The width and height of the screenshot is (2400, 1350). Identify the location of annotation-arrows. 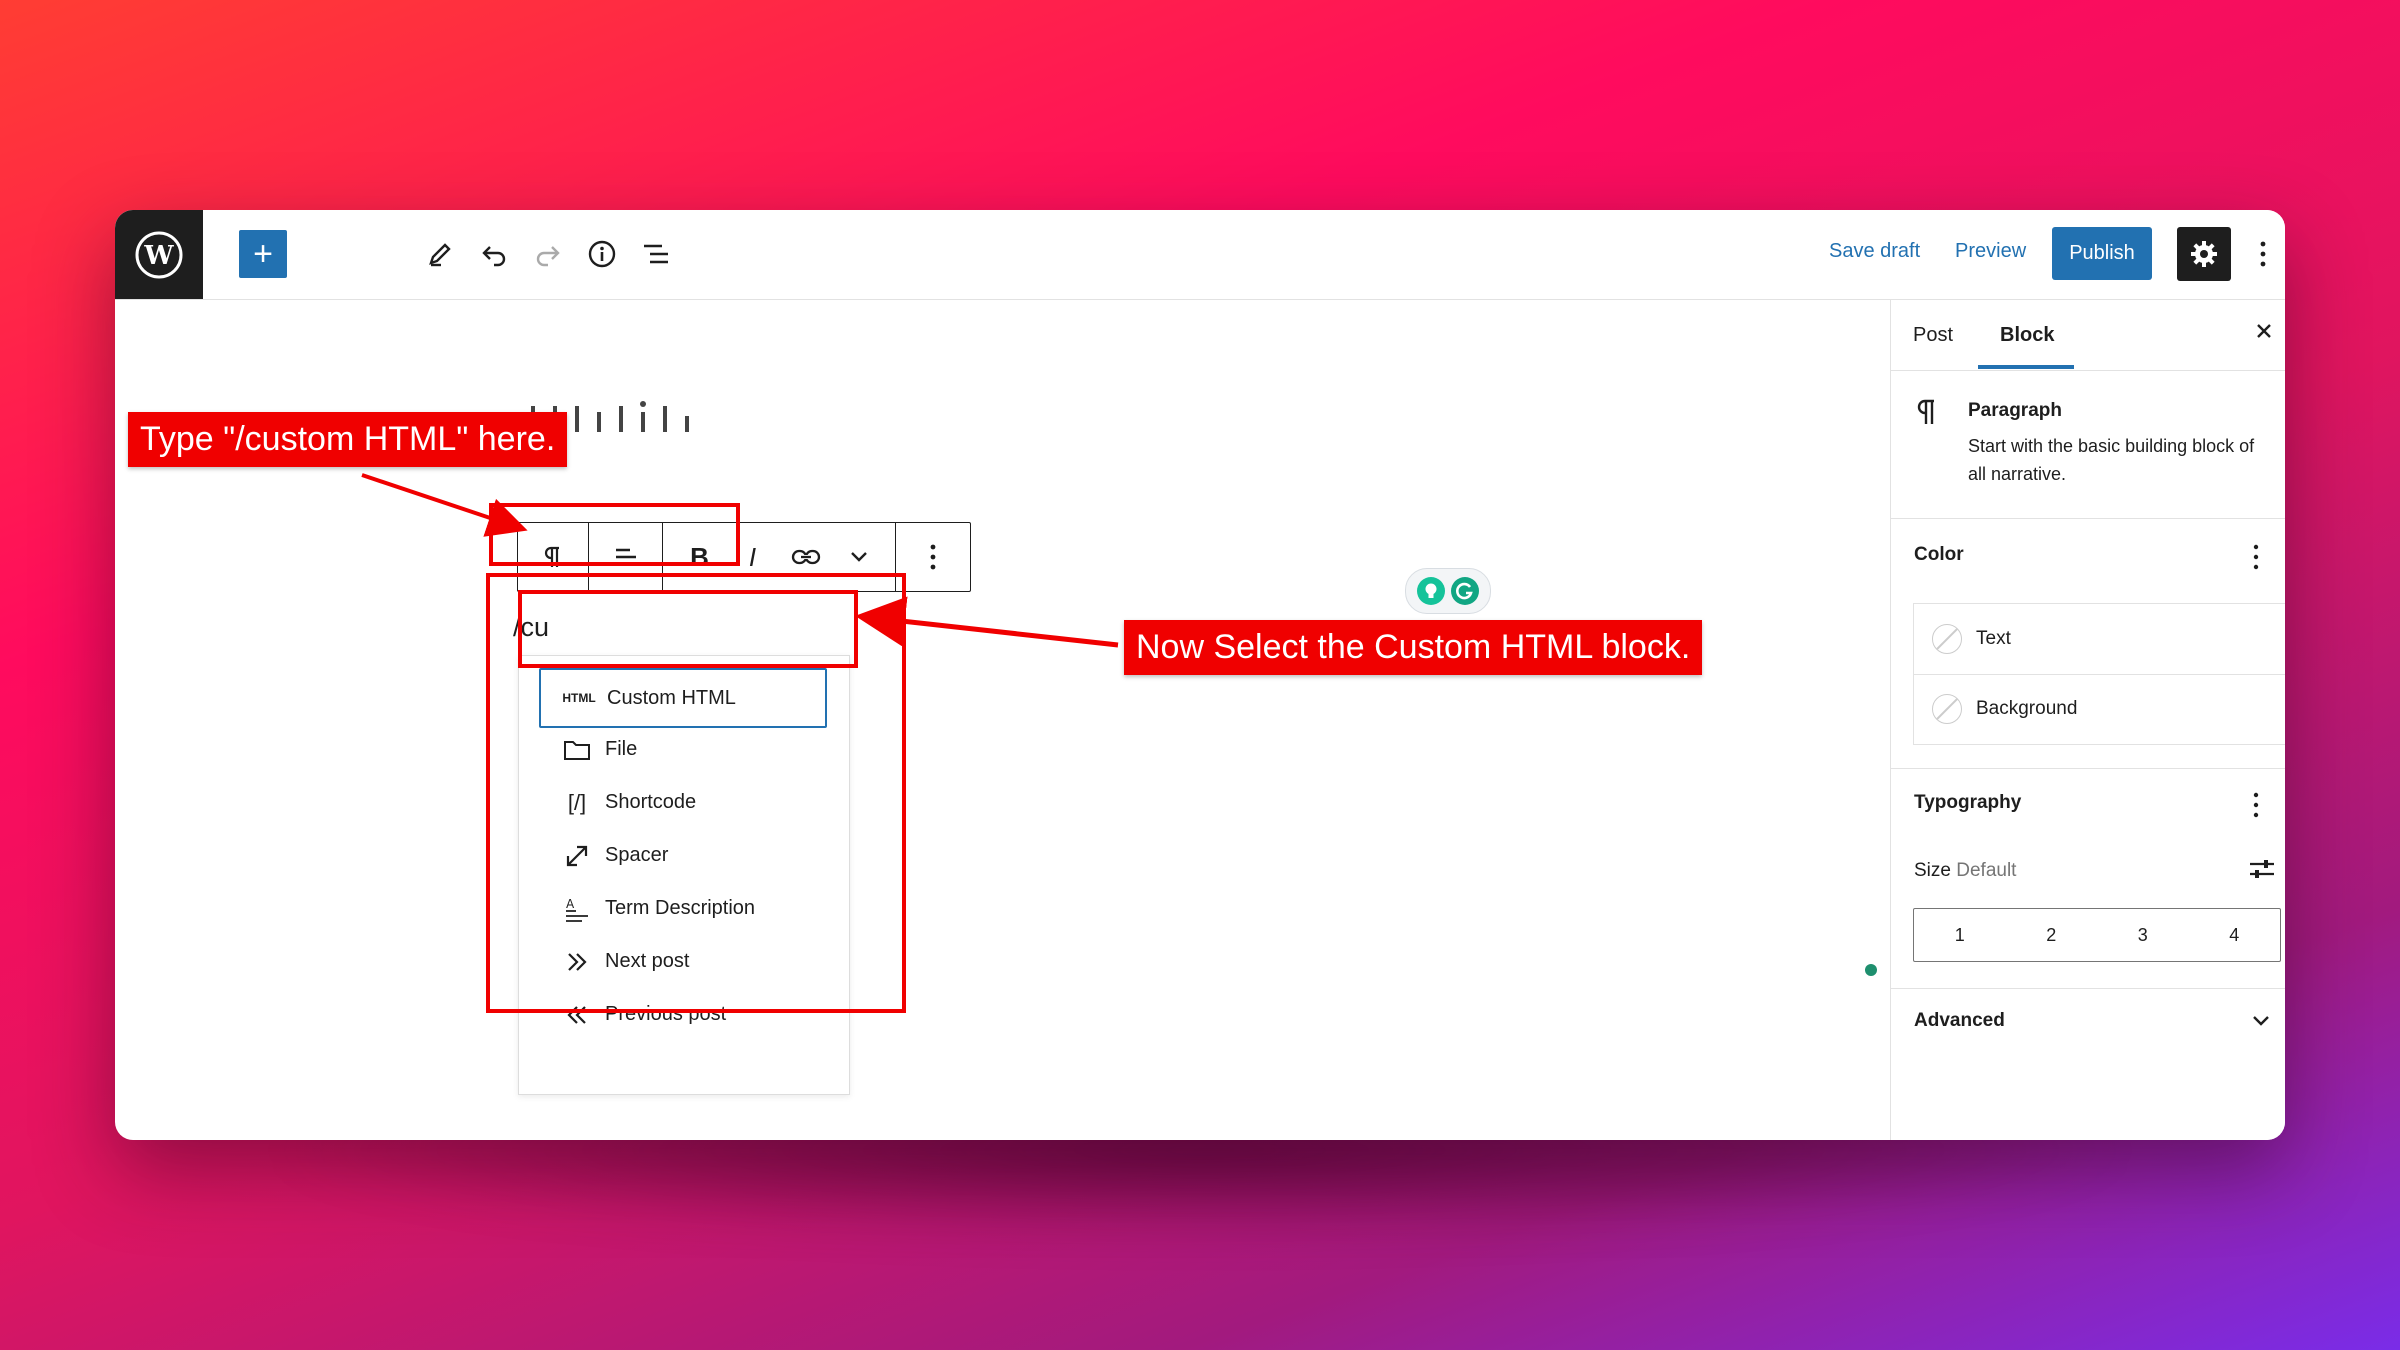
(740, 560).